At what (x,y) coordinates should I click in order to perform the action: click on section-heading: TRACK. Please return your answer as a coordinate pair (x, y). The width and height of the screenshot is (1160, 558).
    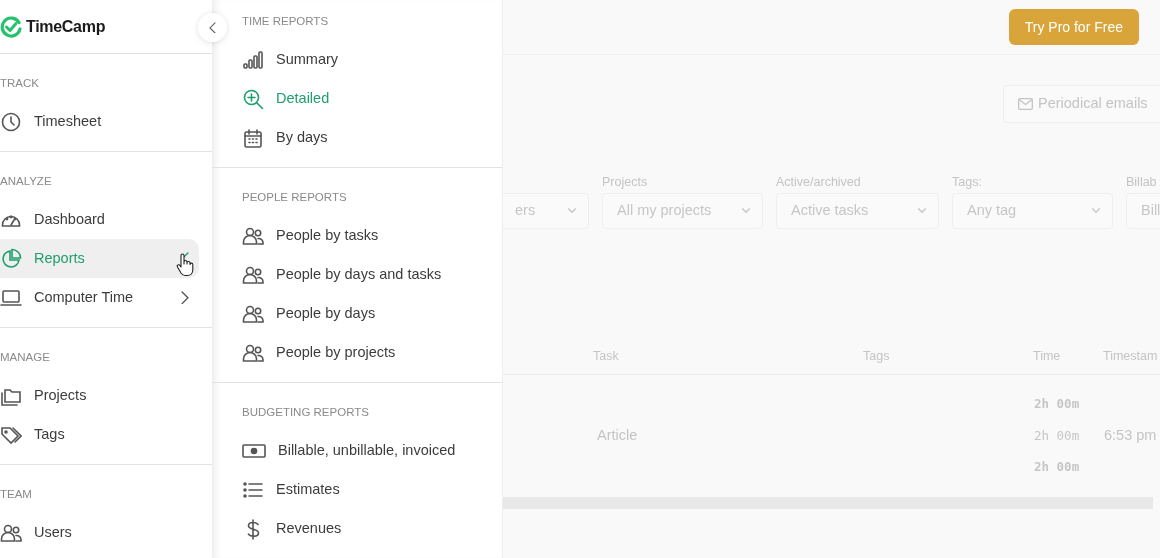
    Looking at the image, I should click on (20, 83).